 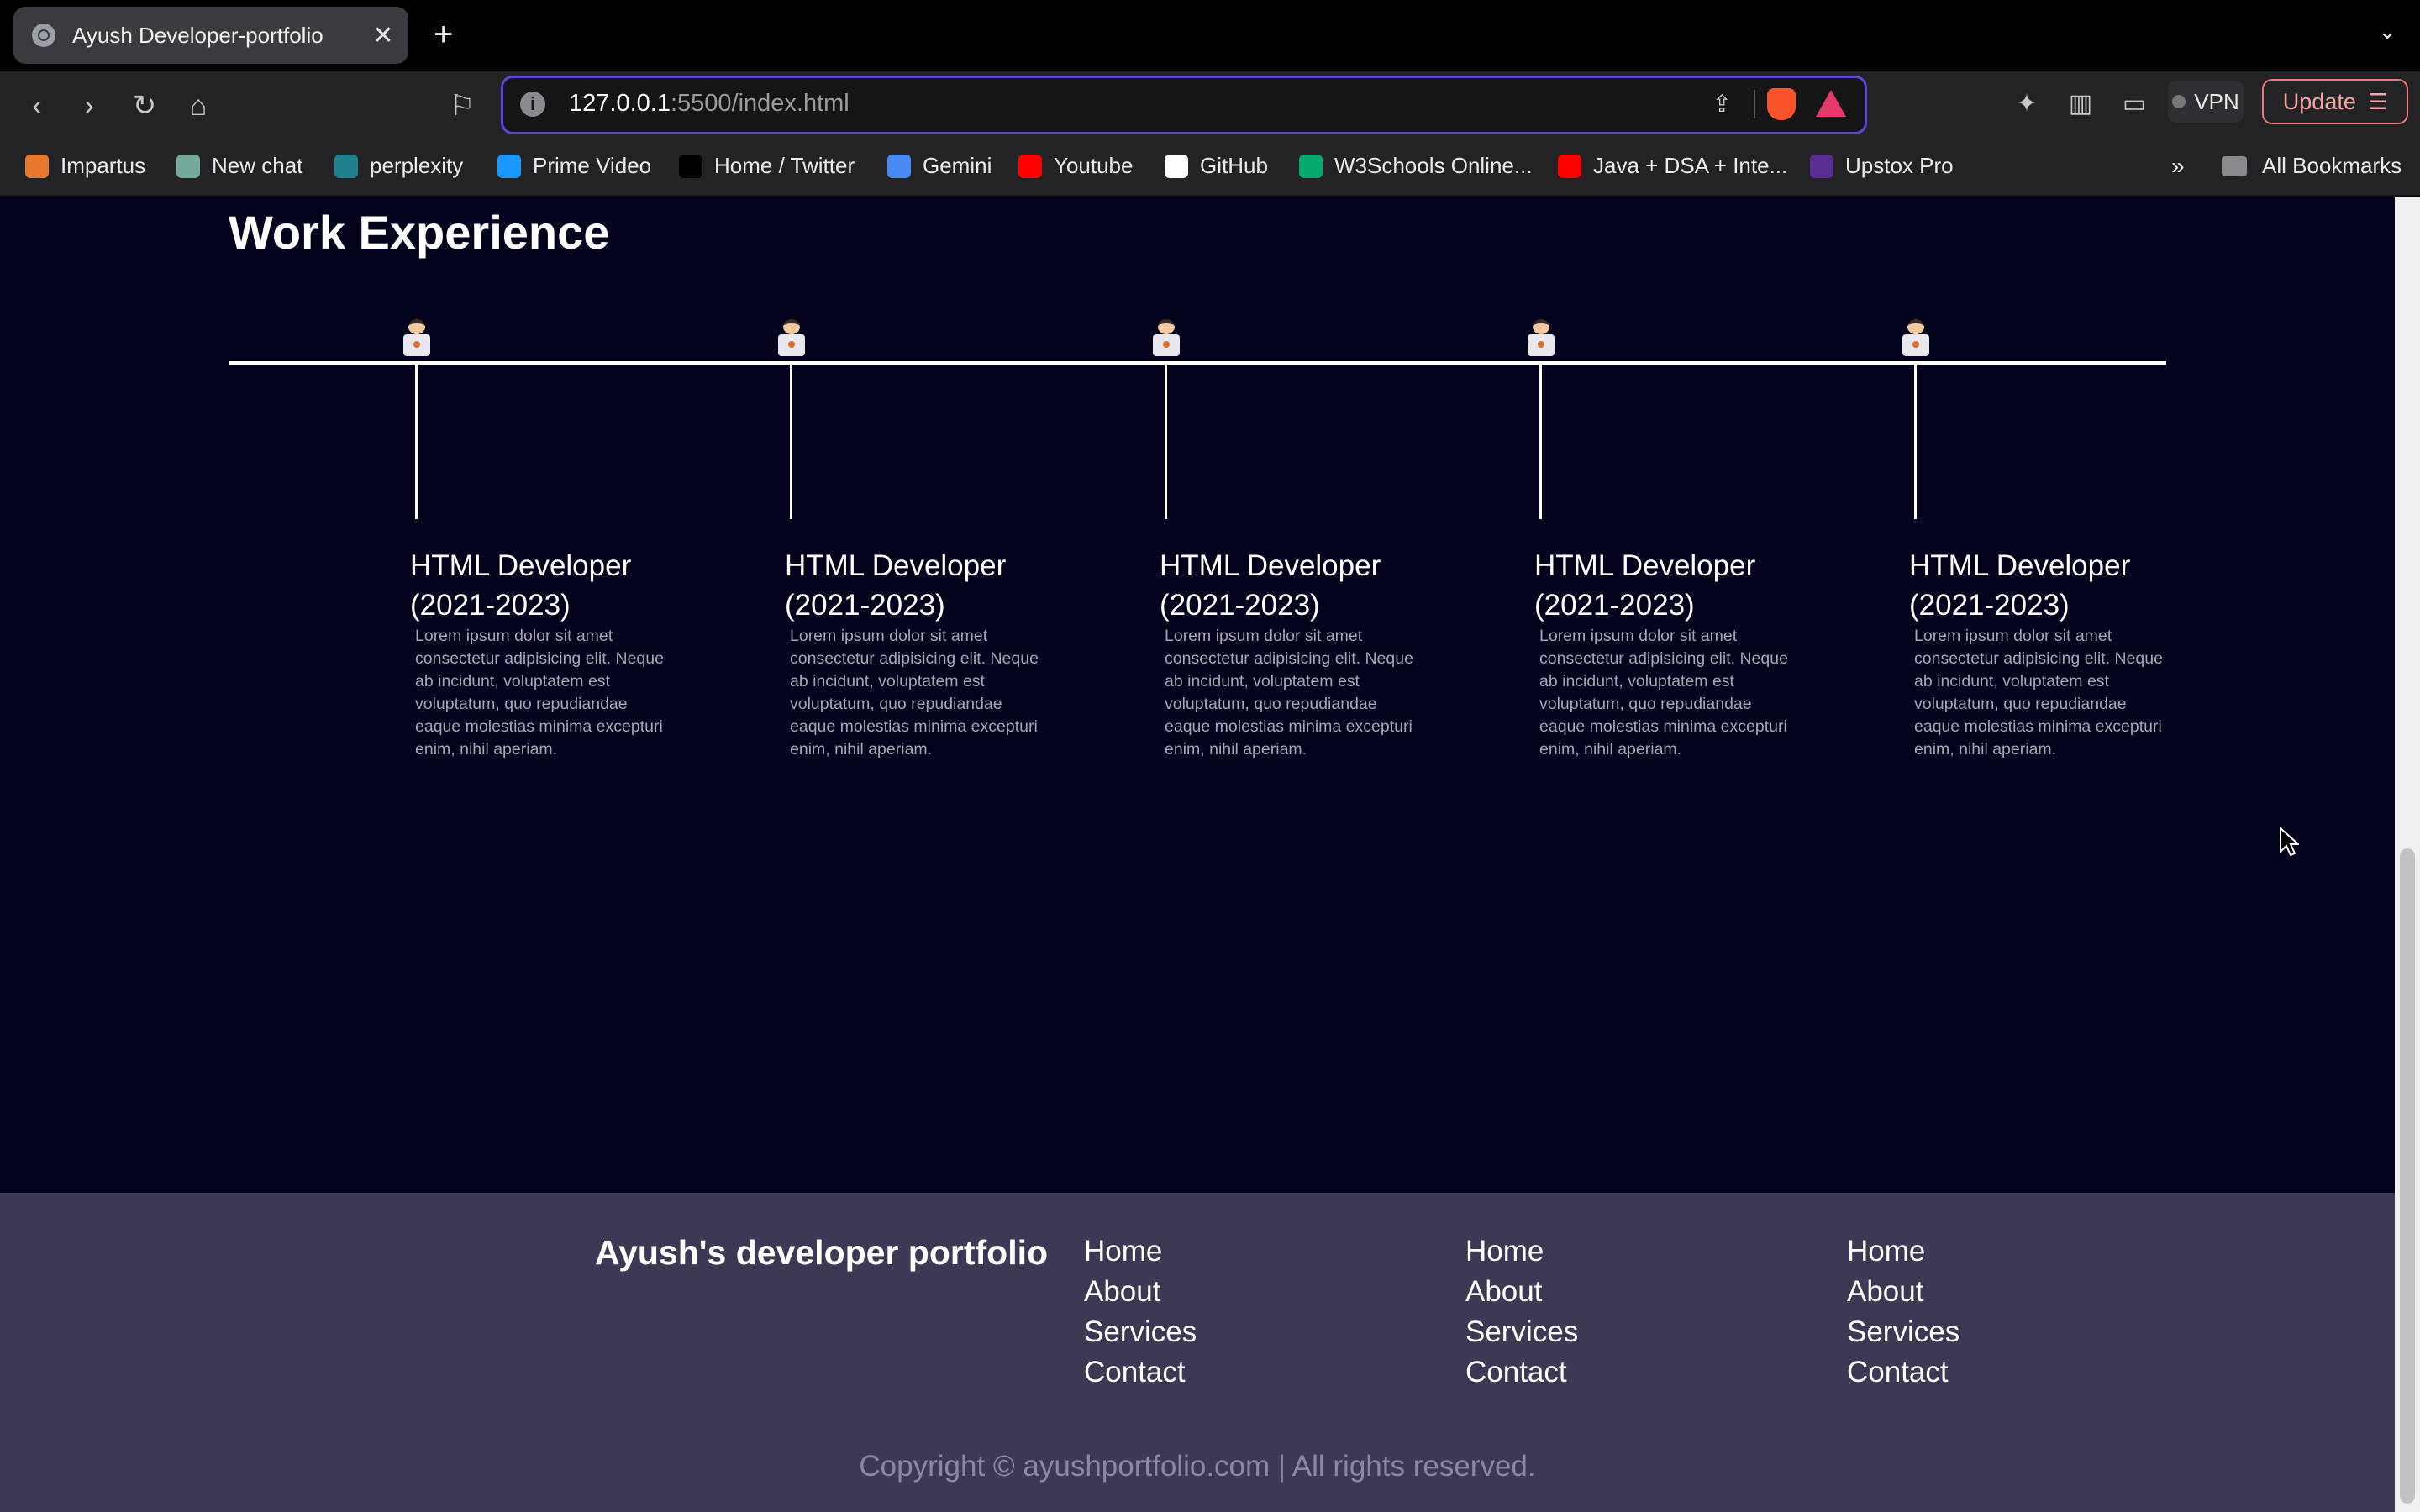 I want to click on all-bookmarks-button: All Bookmarks, so click(x=2312, y=166).